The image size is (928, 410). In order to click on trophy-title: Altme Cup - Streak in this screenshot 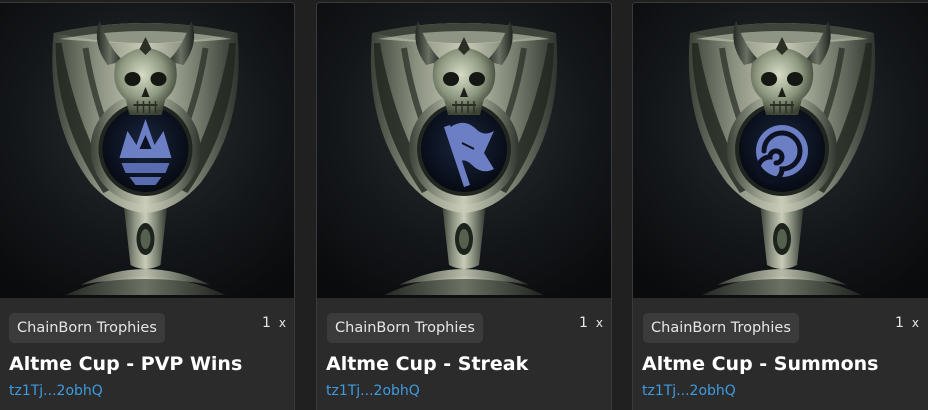, I will do `click(427, 364)`.